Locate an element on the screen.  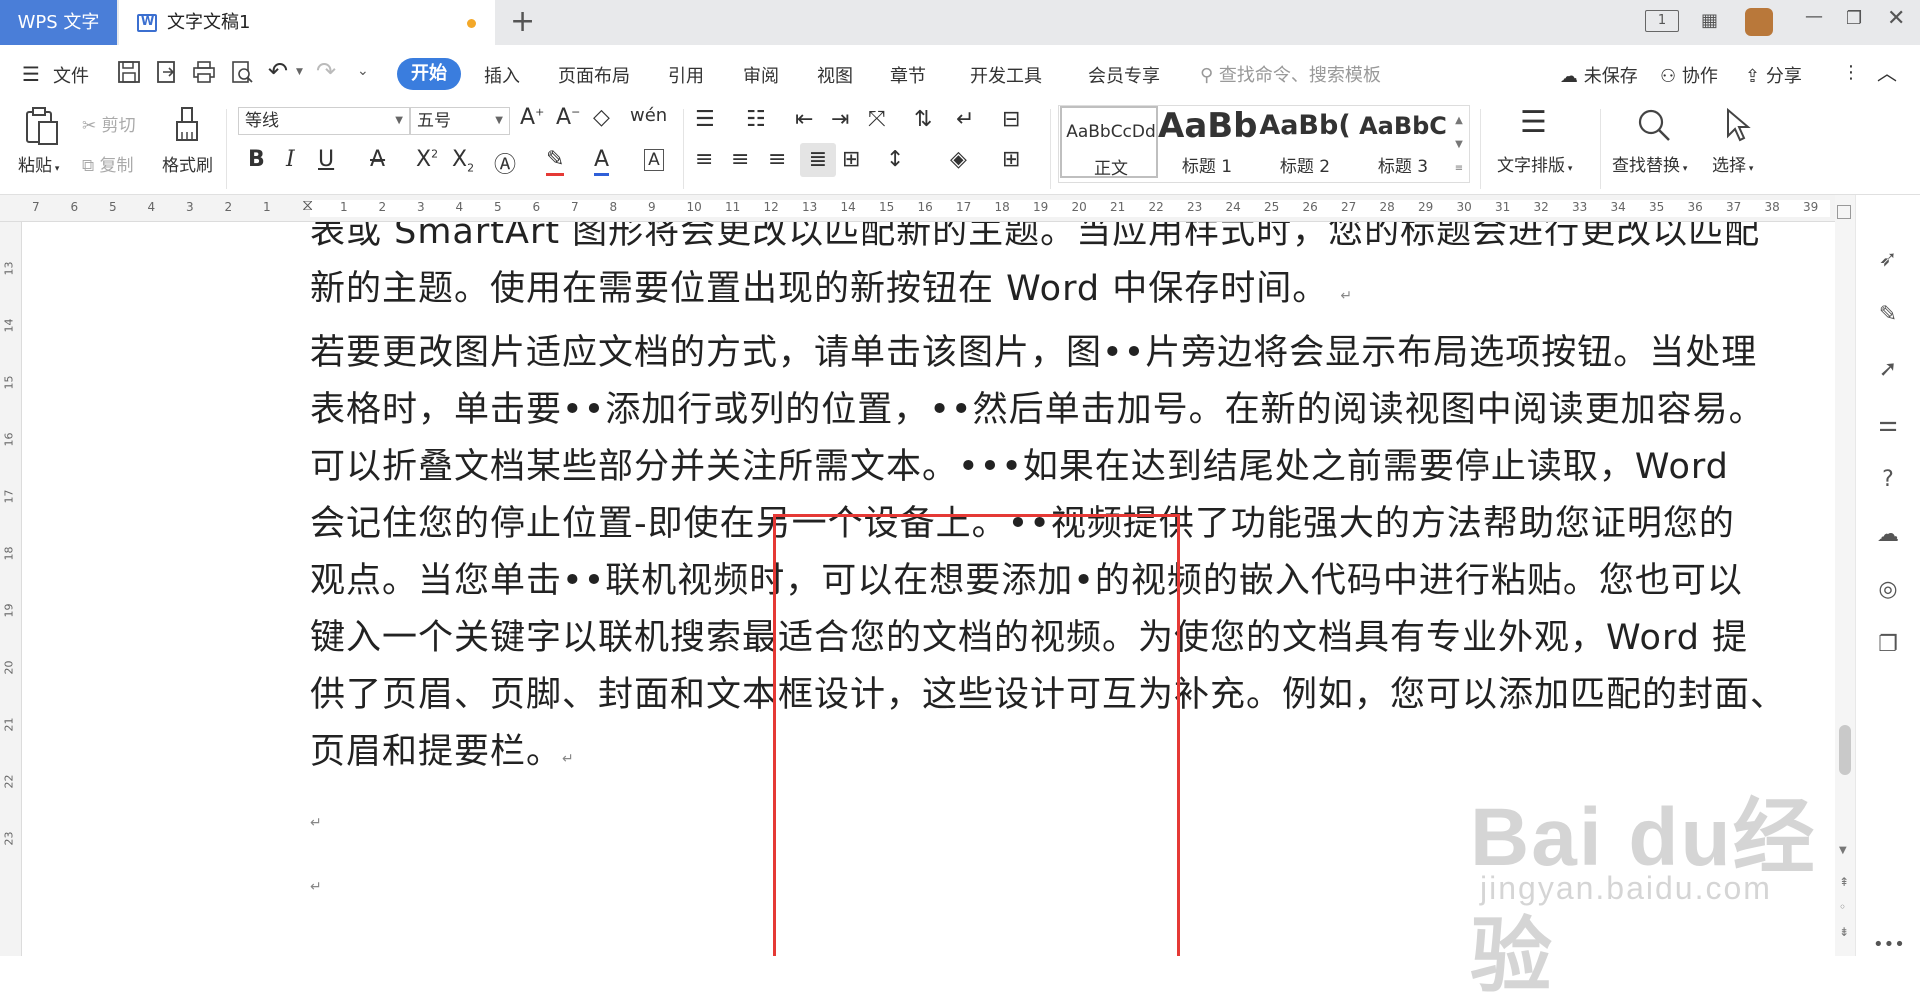
cloud-save-status: ☁ 未保存 is located at coordinates (1599, 75).